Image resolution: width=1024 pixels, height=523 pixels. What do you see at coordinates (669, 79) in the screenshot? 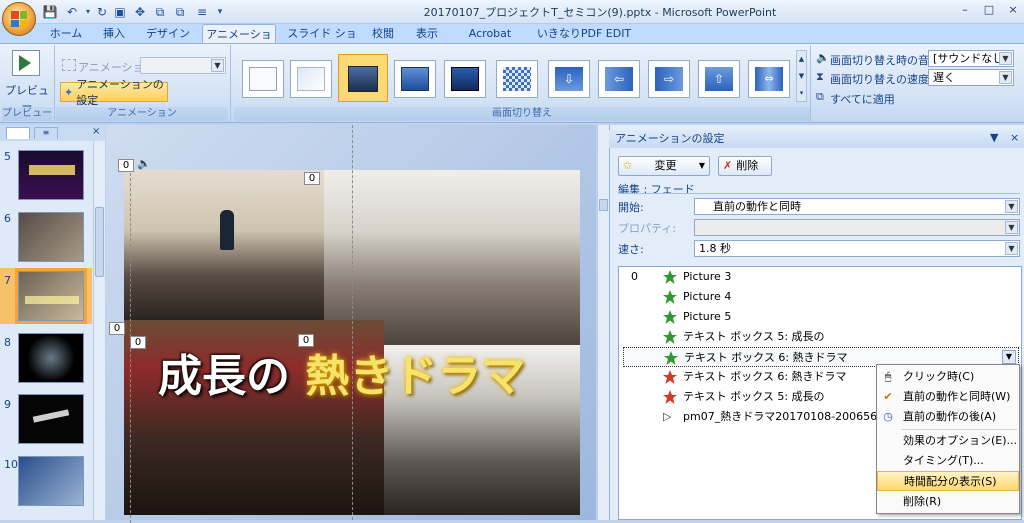
I see `transition-wipe-right: ⇨` at bounding box center [669, 79].